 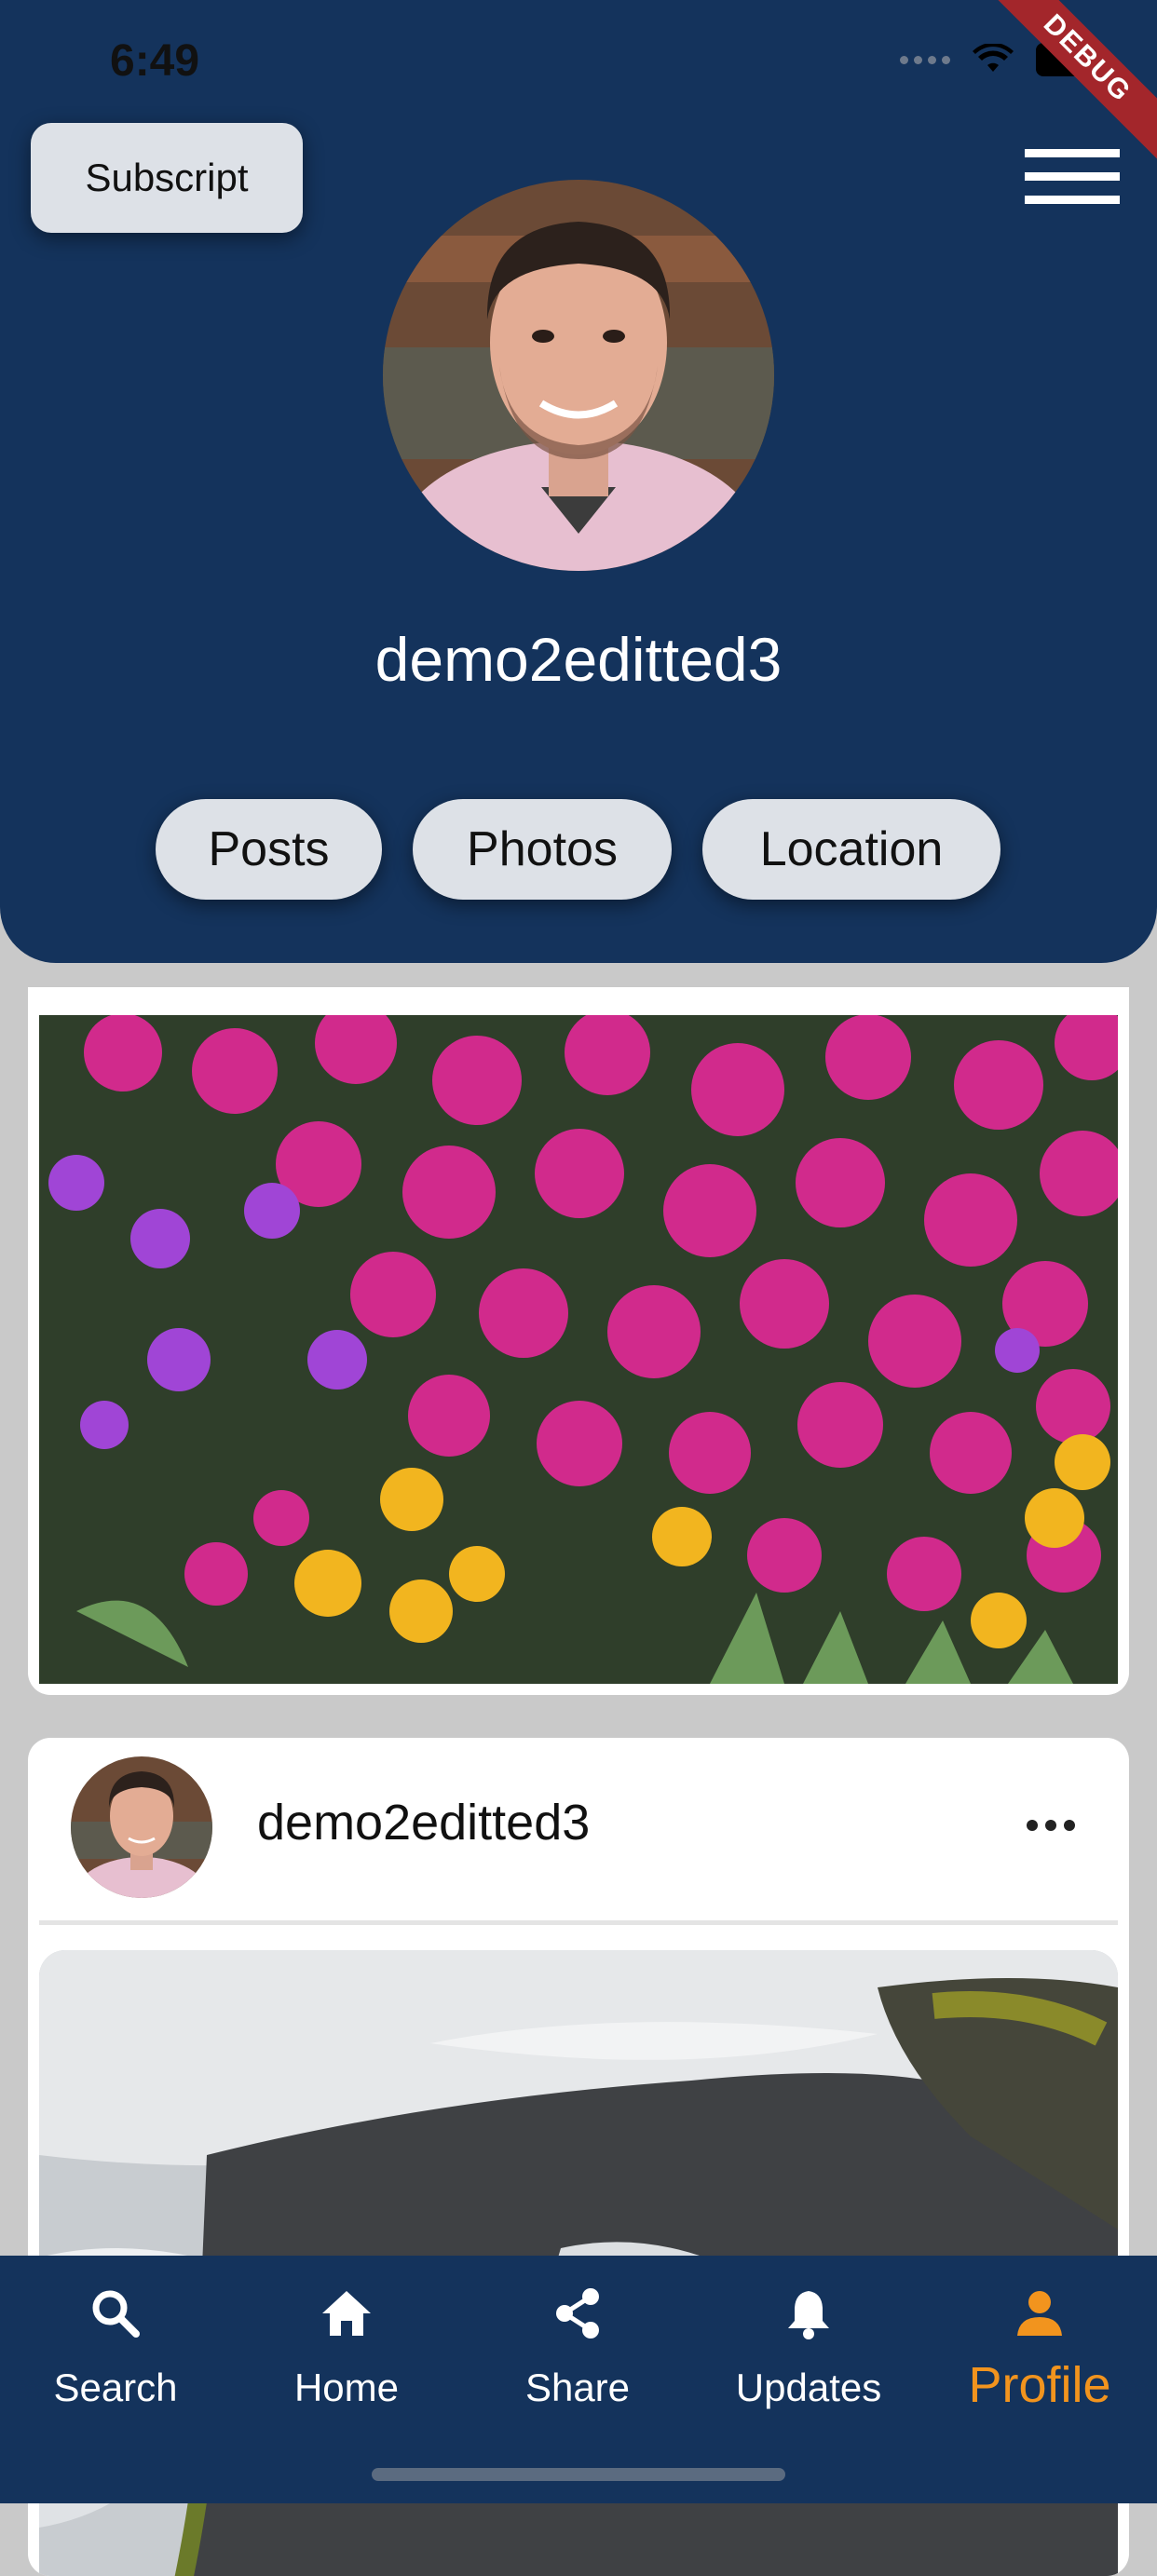 I want to click on nav-search-label: Search, so click(x=115, y=2387).